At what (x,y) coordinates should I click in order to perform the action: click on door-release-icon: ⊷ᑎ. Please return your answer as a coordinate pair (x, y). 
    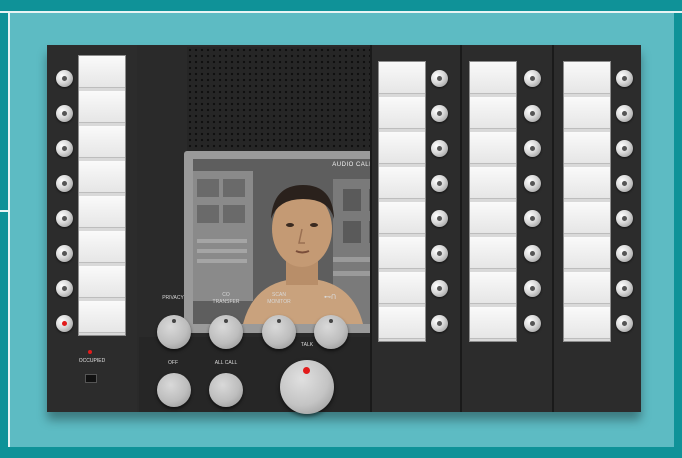
    Looking at the image, I should click on (330, 297).